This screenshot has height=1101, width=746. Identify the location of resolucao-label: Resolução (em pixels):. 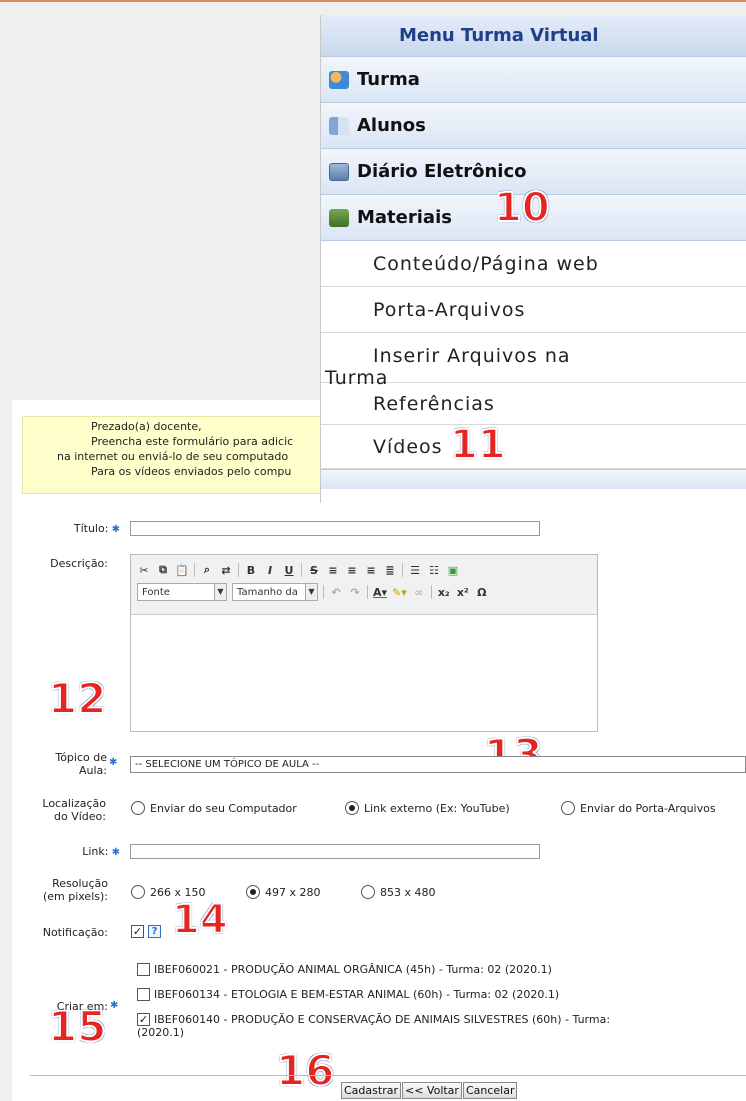
(75, 890).